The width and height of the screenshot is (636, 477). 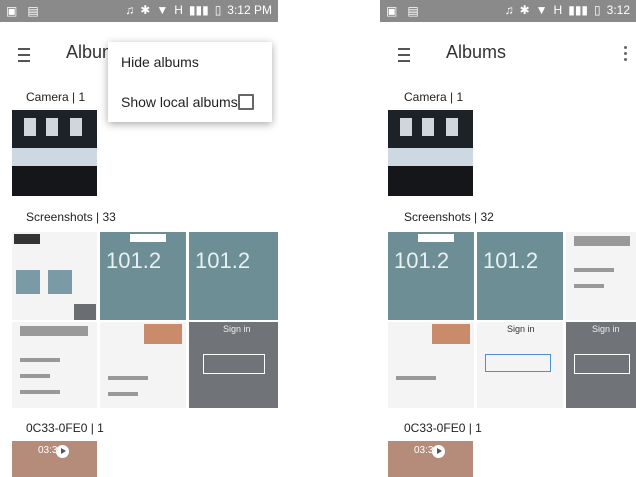 What do you see at coordinates (160, 62) in the screenshot?
I see `hide-albums-menu-item: Hide albums` at bounding box center [160, 62].